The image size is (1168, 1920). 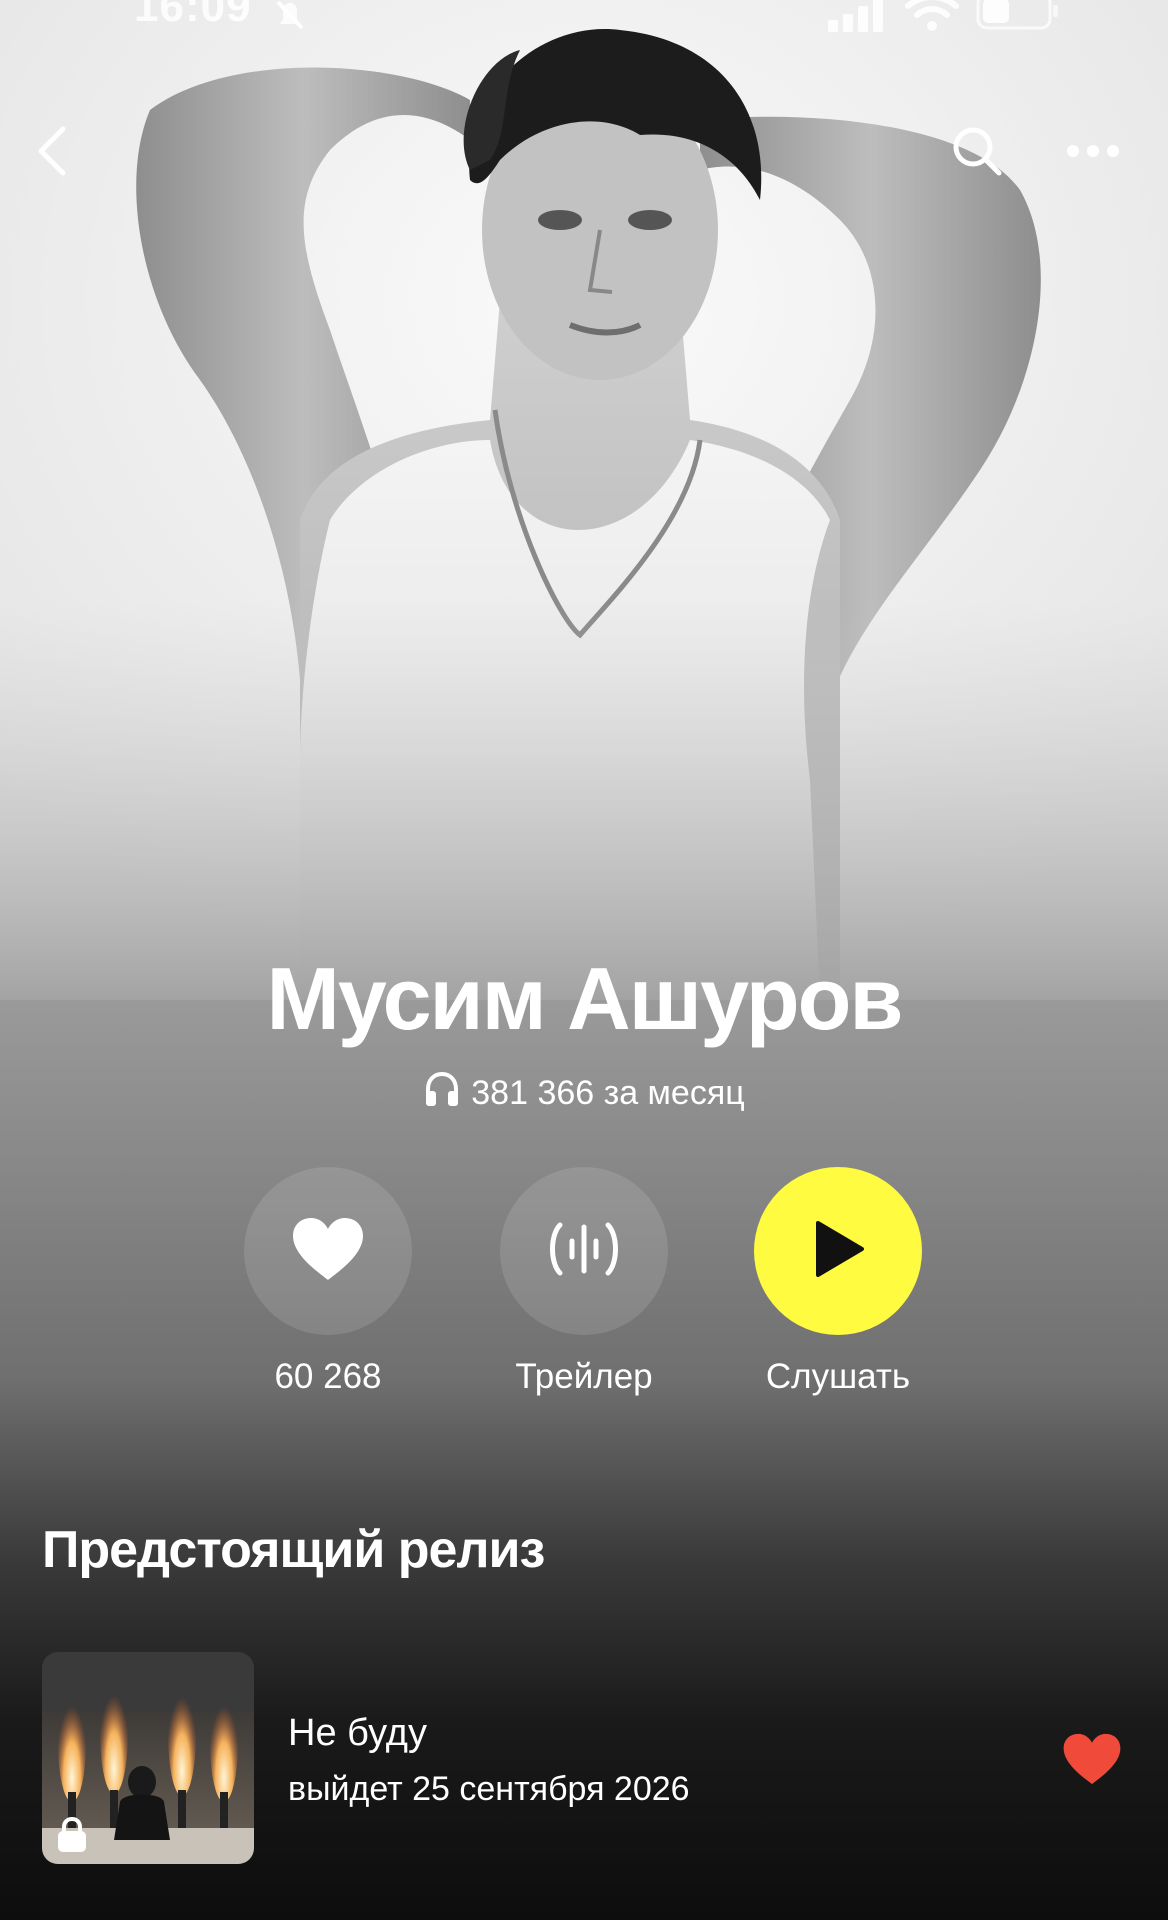 I want to click on more-button, so click(x=1093, y=153).